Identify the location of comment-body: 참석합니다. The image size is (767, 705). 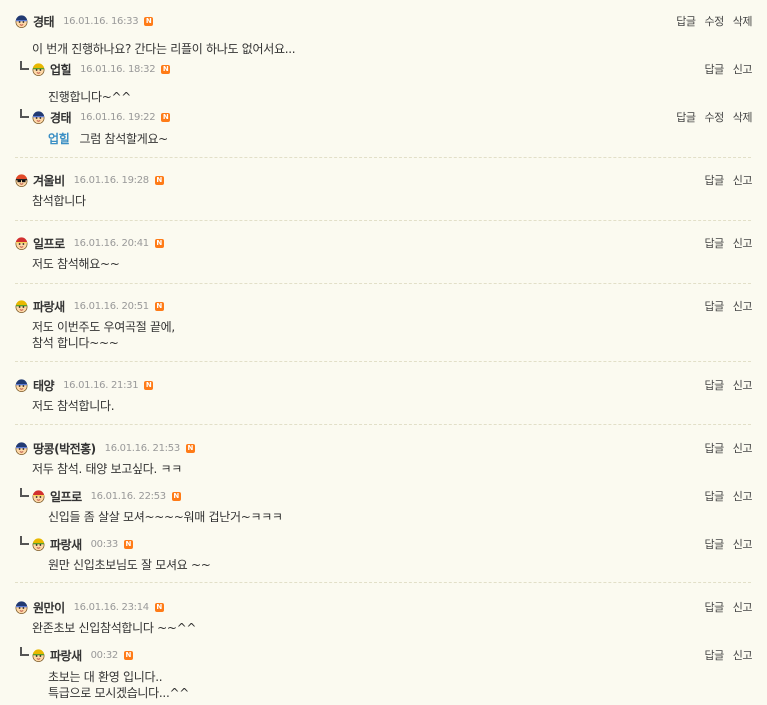
(59, 201).